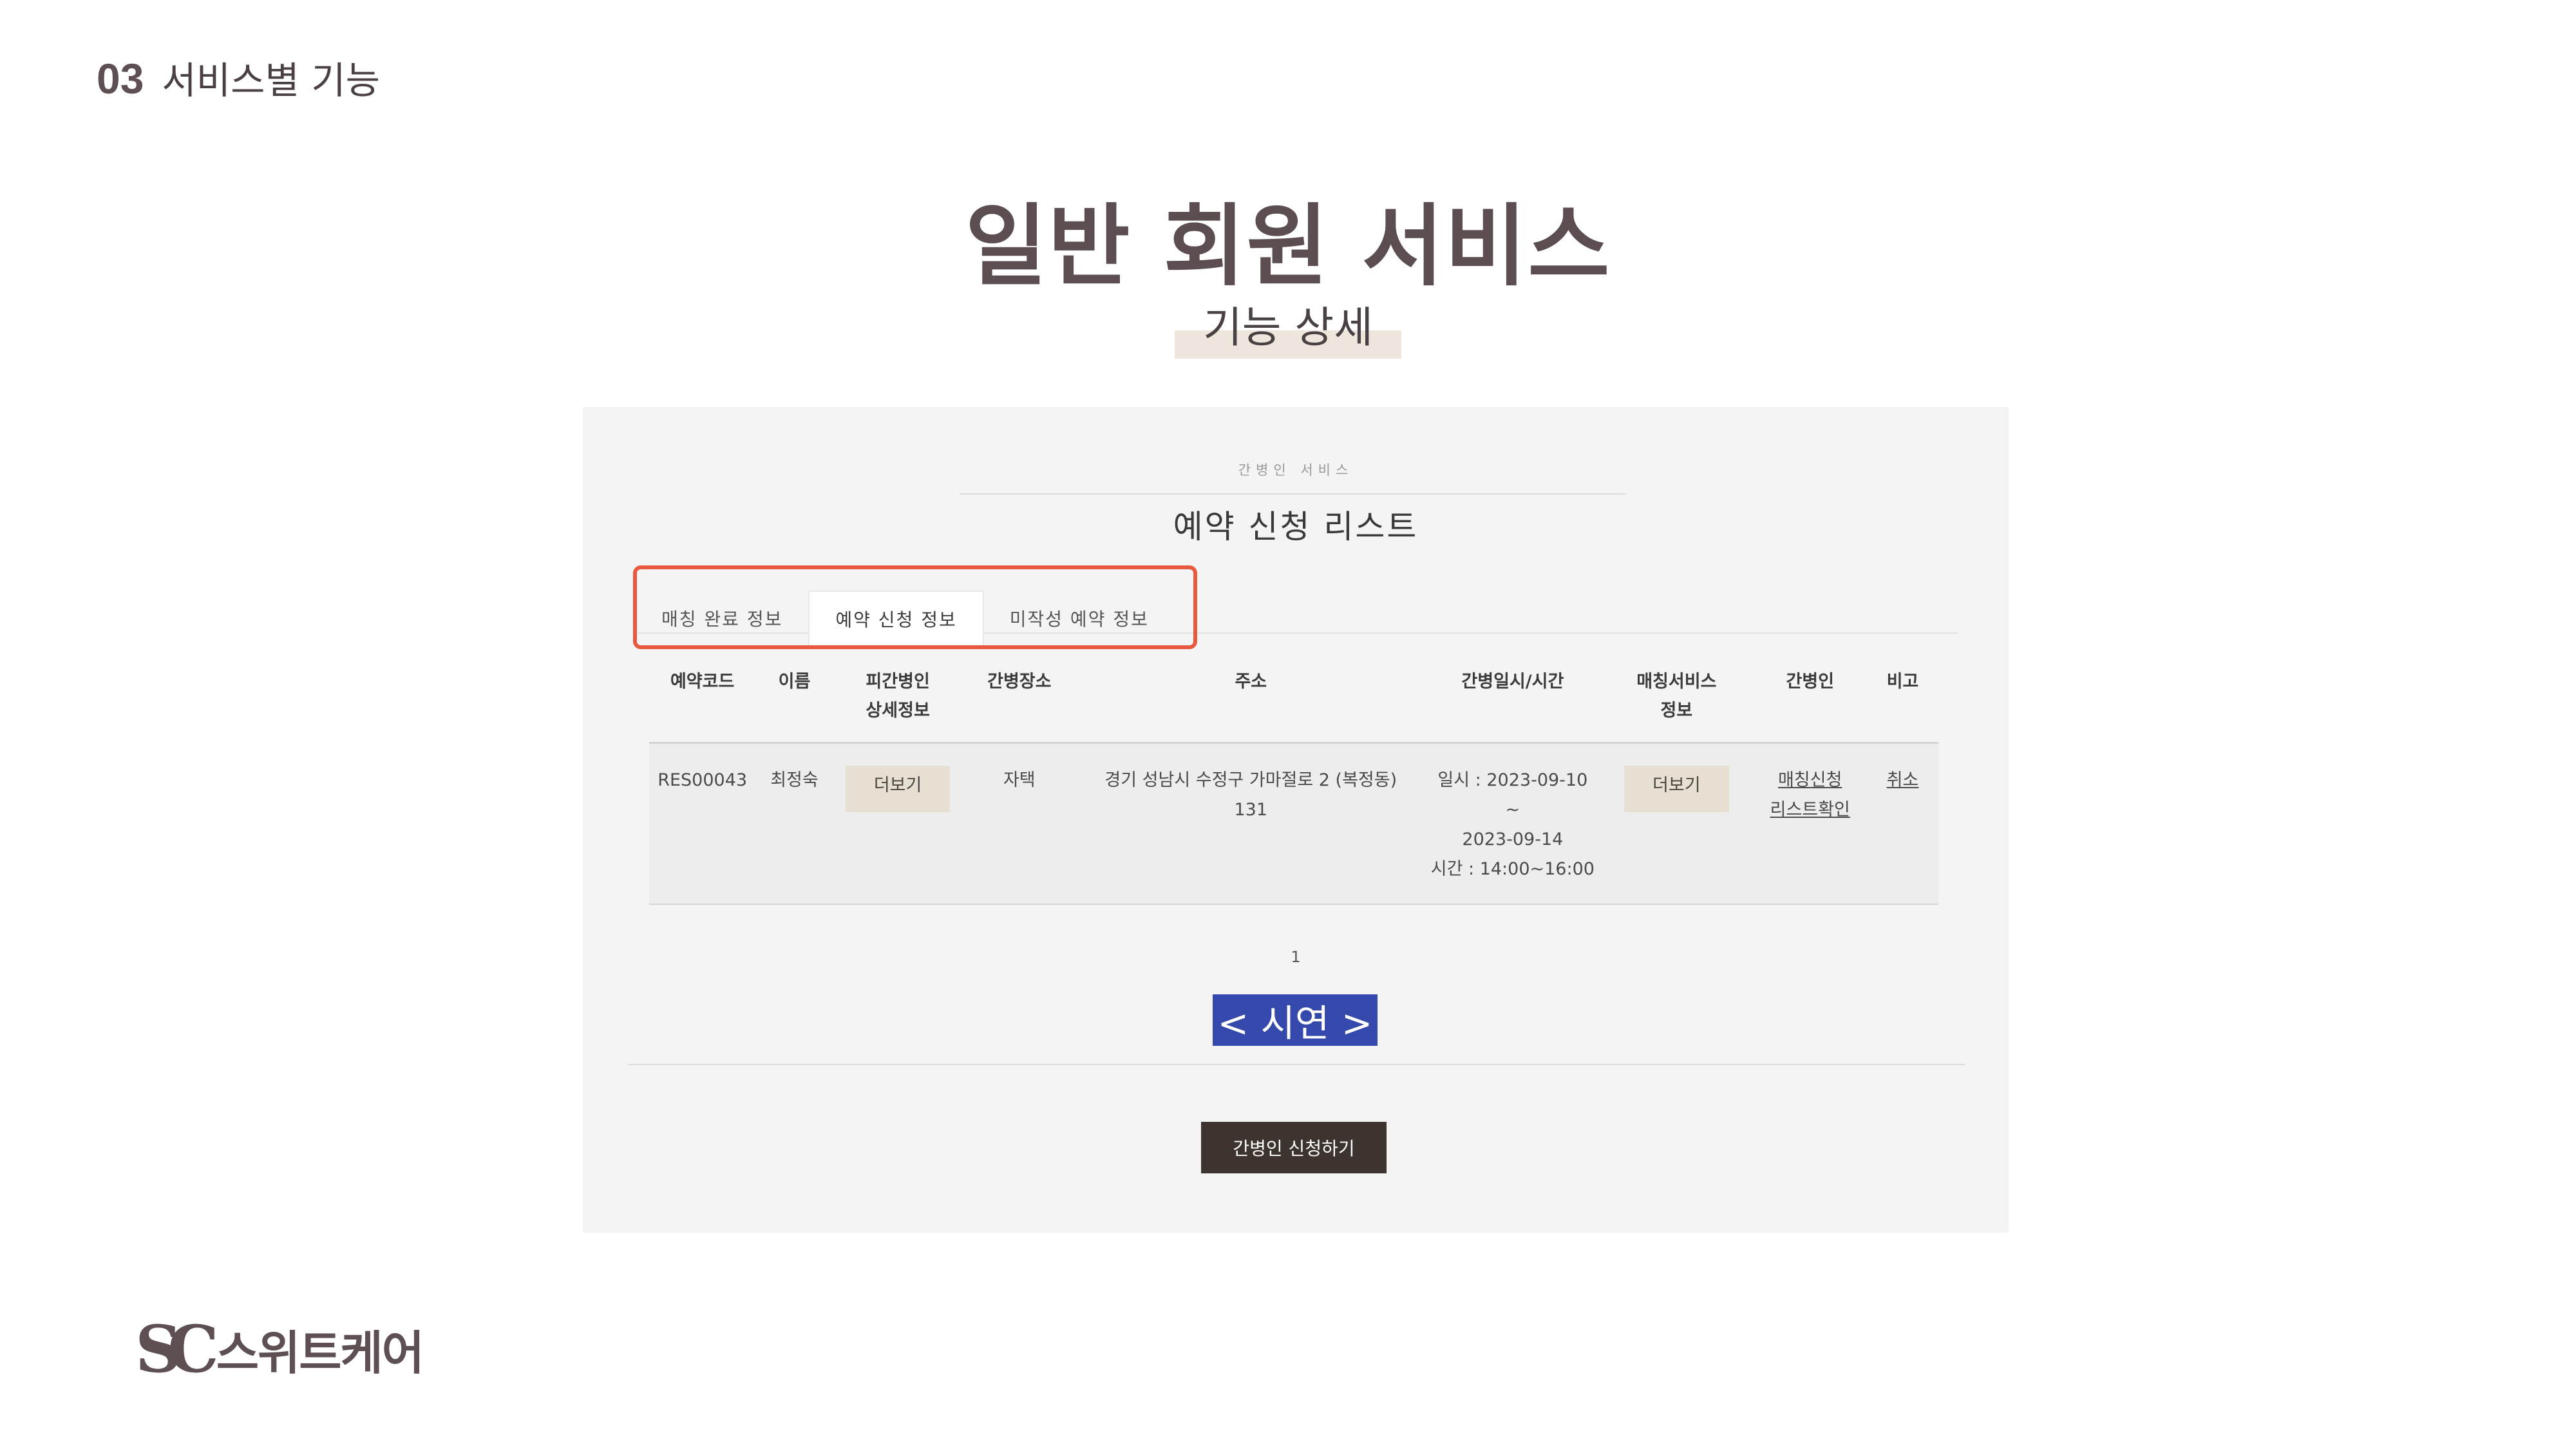 This screenshot has width=2576, height=1449. I want to click on main-title: 일반 회원 서비스, so click(1288, 246).